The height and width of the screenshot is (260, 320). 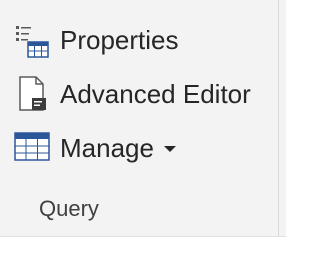 What do you see at coordinates (169, 149) in the screenshot?
I see `chevron-down-icon` at bounding box center [169, 149].